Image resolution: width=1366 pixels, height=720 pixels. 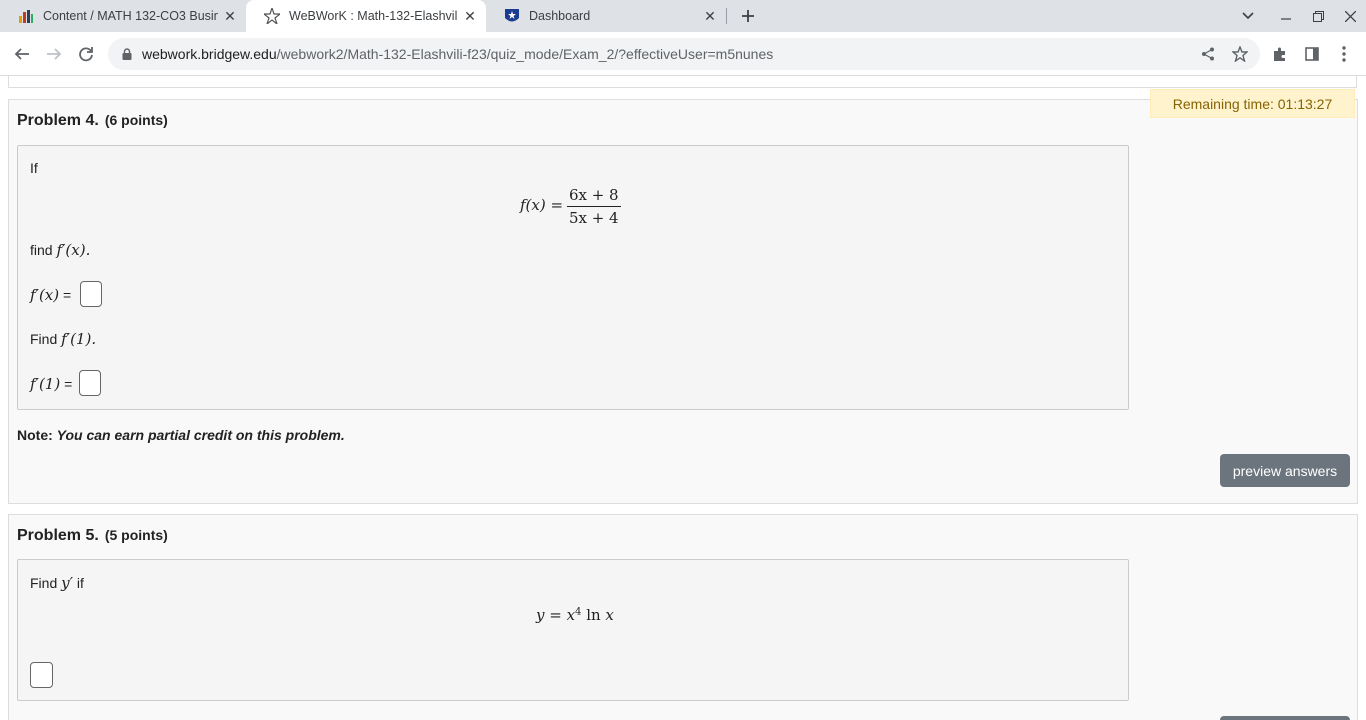 What do you see at coordinates (726, 16) in the screenshot?
I see `tab-separator` at bounding box center [726, 16].